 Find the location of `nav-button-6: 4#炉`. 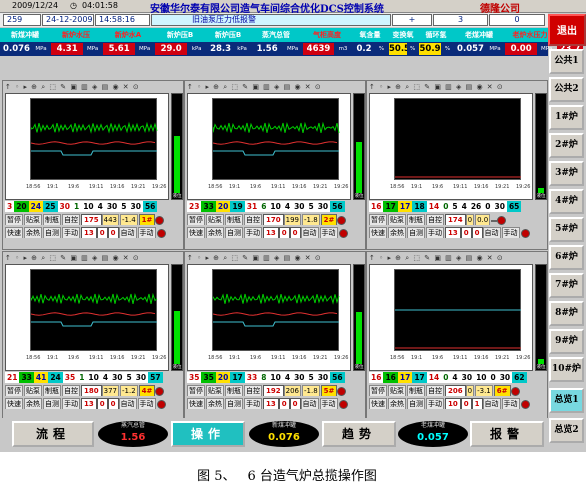

nav-button-6: 4#炉 is located at coordinates (566, 201).